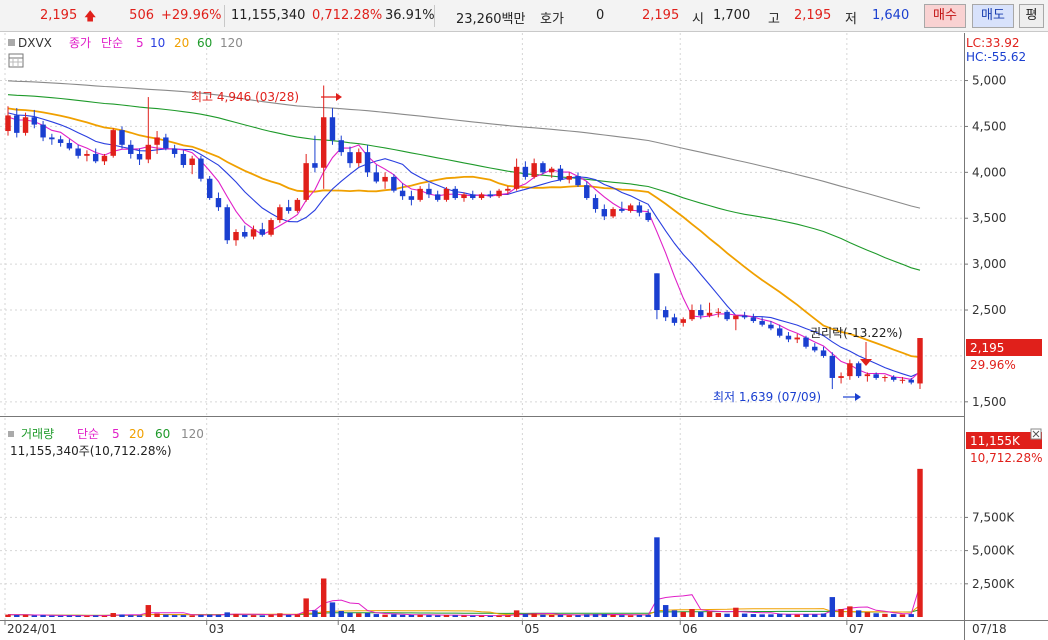 The image size is (1048, 640). I want to click on volume-ma5-label: 5, so click(116, 434).